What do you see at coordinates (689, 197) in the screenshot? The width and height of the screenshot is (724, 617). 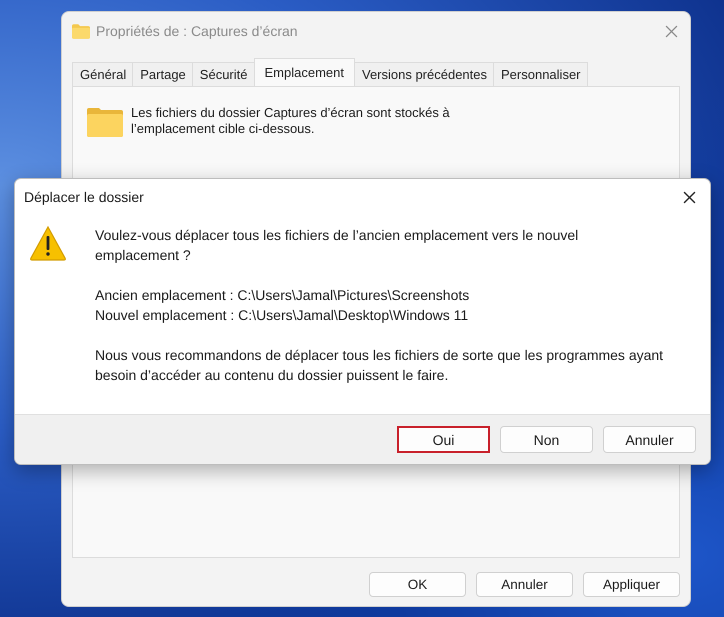 I see `close-icon` at bounding box center [689, 197].